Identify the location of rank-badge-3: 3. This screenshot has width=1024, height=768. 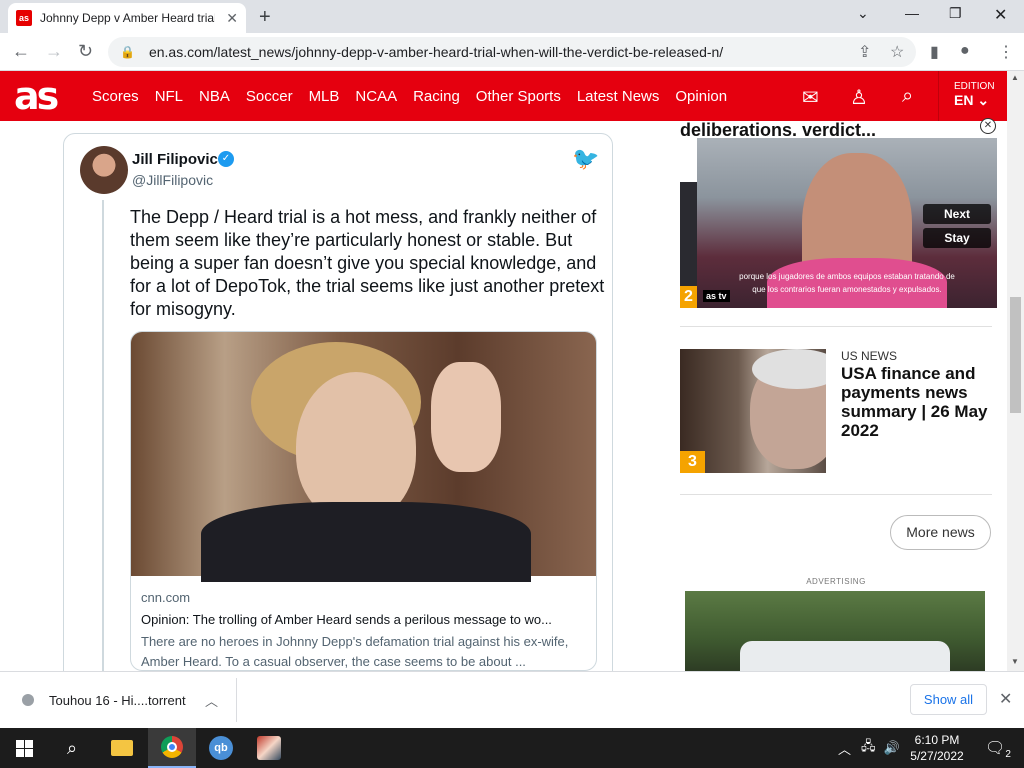
(692, 462).